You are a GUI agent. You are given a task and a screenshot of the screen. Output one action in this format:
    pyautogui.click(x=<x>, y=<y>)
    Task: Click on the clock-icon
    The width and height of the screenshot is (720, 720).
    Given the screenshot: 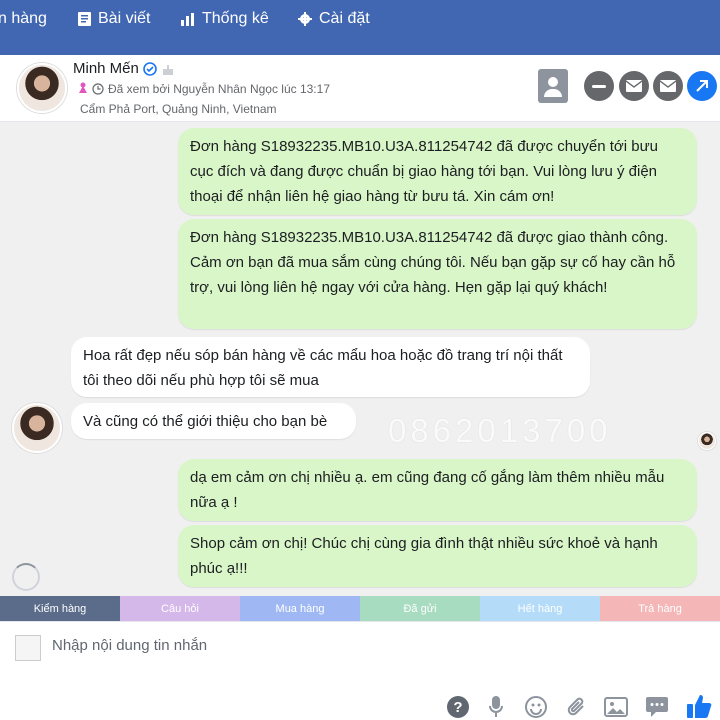 What is the action you would take?
    pyautogui.click(x=98, y=89)
    